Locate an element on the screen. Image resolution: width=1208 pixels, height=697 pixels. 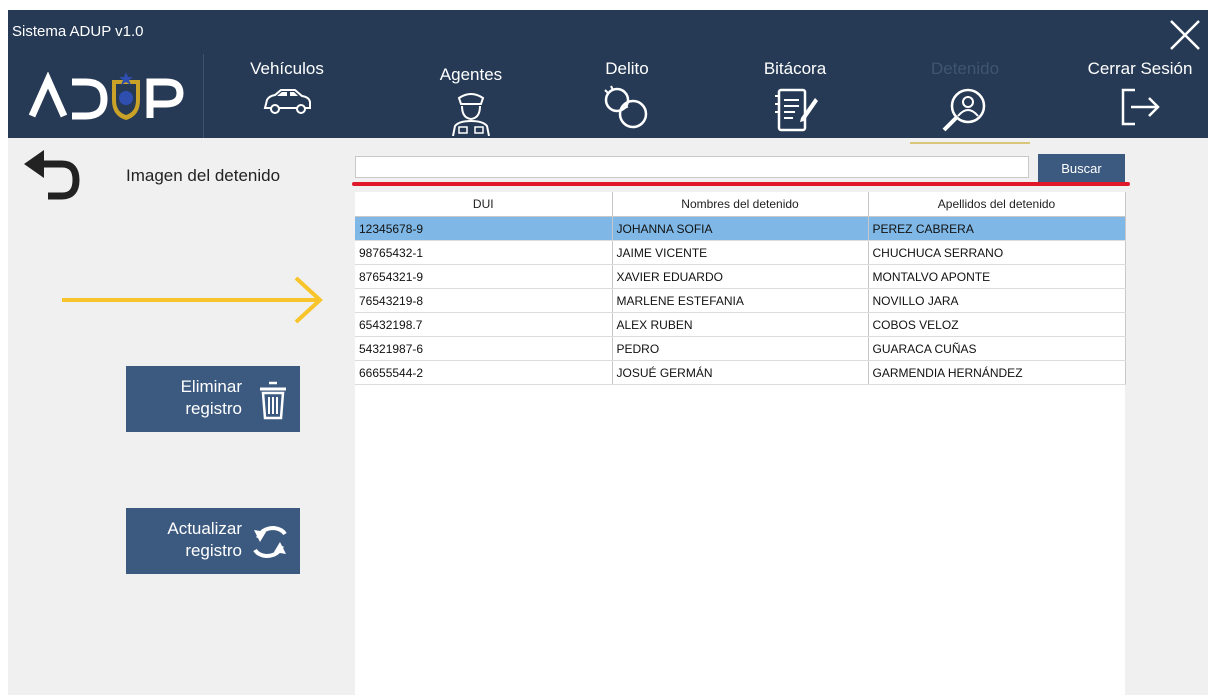
cell-apellidos: GARMENDIA HERNÁNDEZ is located at coordinates (997, 372).